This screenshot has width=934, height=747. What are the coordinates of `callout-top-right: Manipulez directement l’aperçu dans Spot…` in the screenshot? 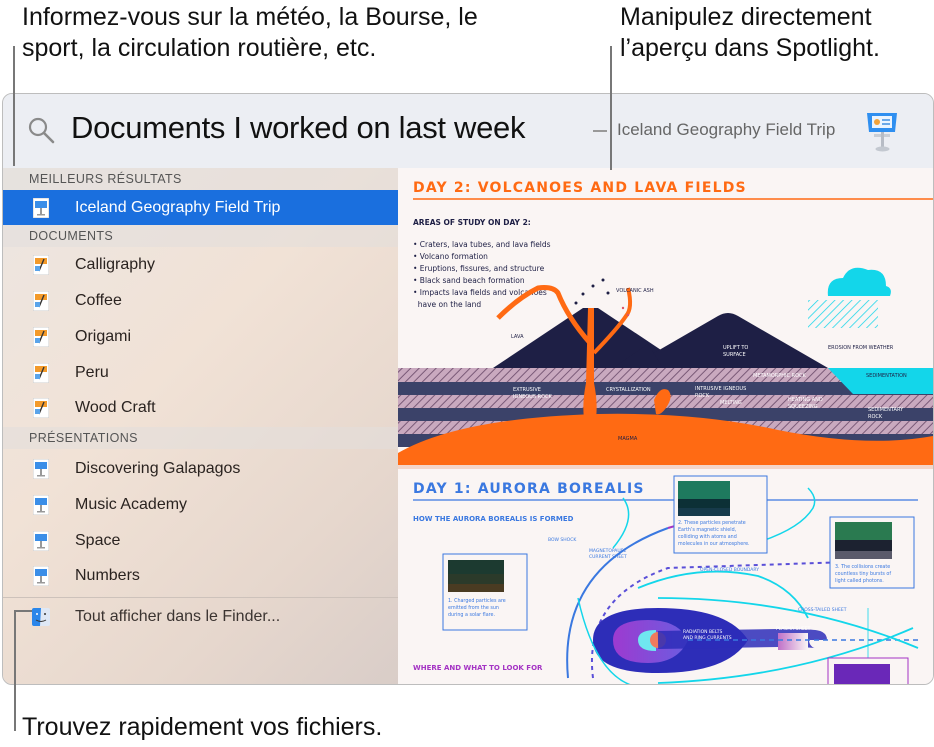 It's located at (750, 32).